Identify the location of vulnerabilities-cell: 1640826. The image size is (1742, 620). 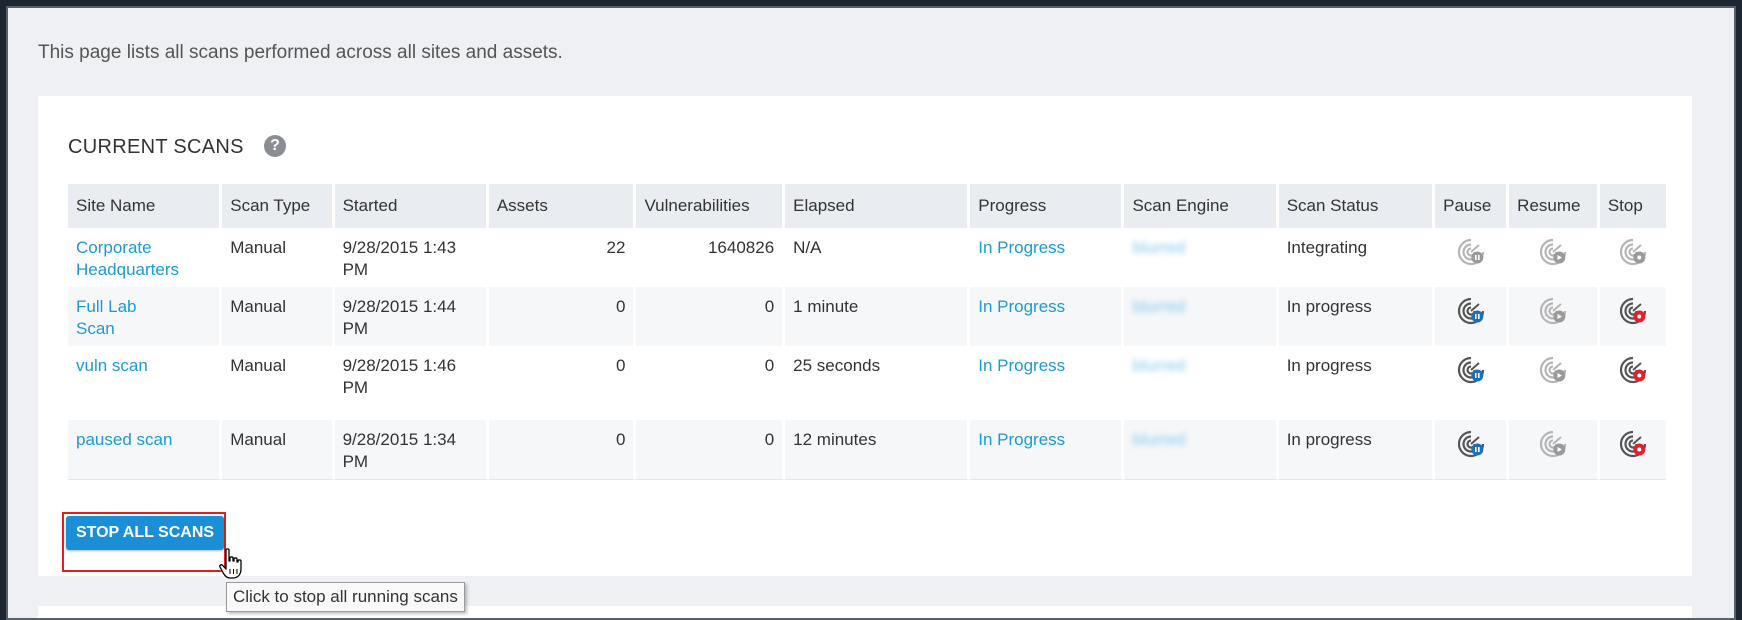
(711, 257).